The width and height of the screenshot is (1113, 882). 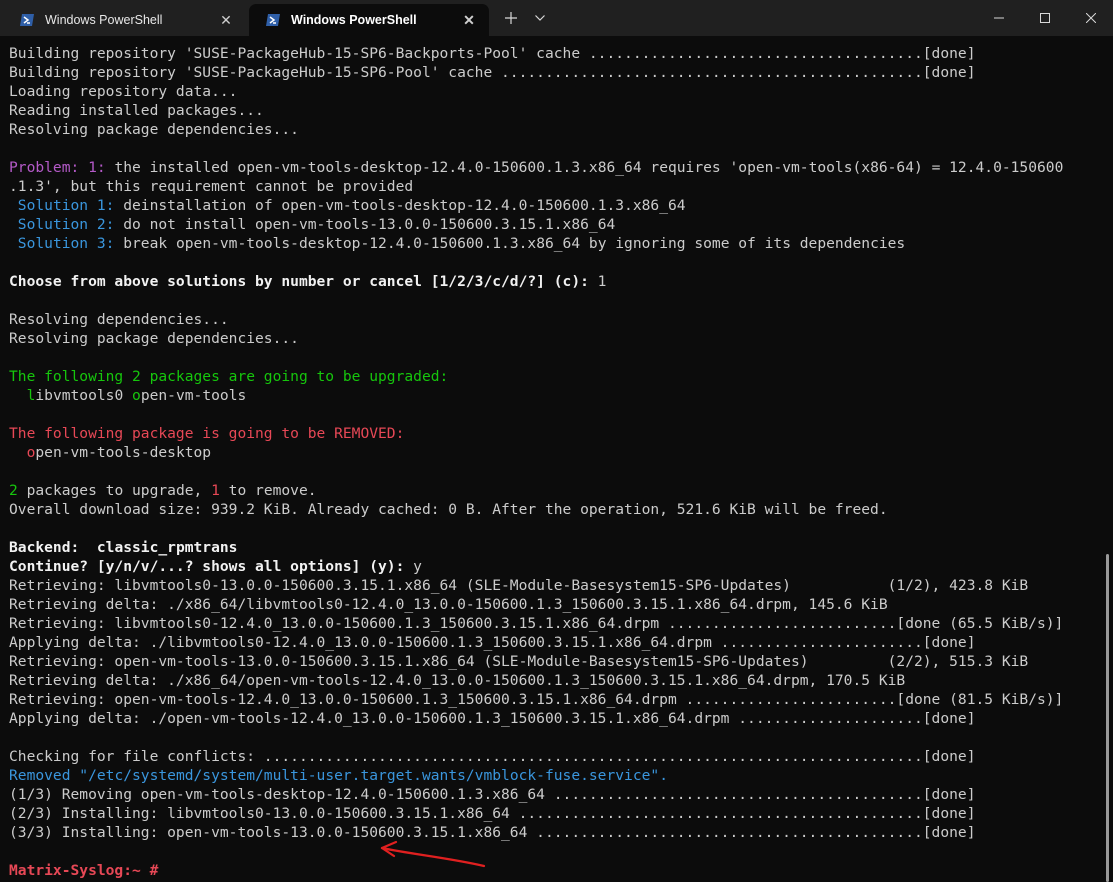 I want to click on chevron-down-icon, so click(x=540, y=18).